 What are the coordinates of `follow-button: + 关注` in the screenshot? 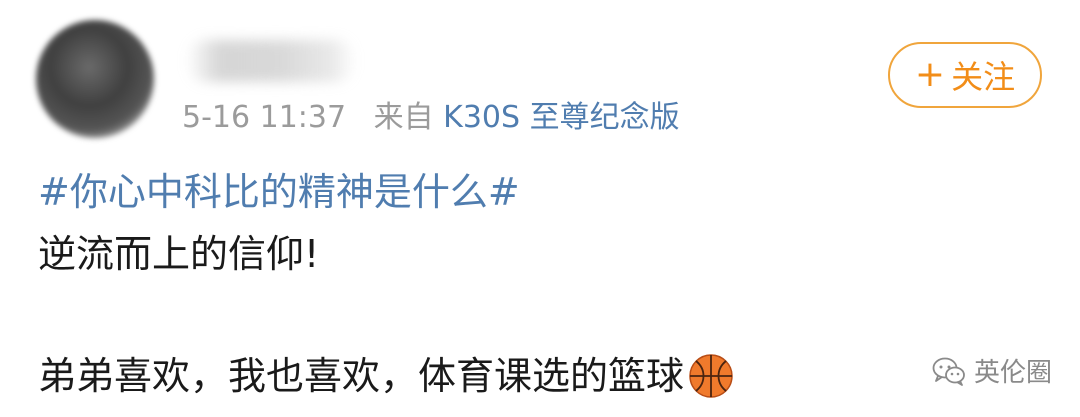 It's located at (965, 75).